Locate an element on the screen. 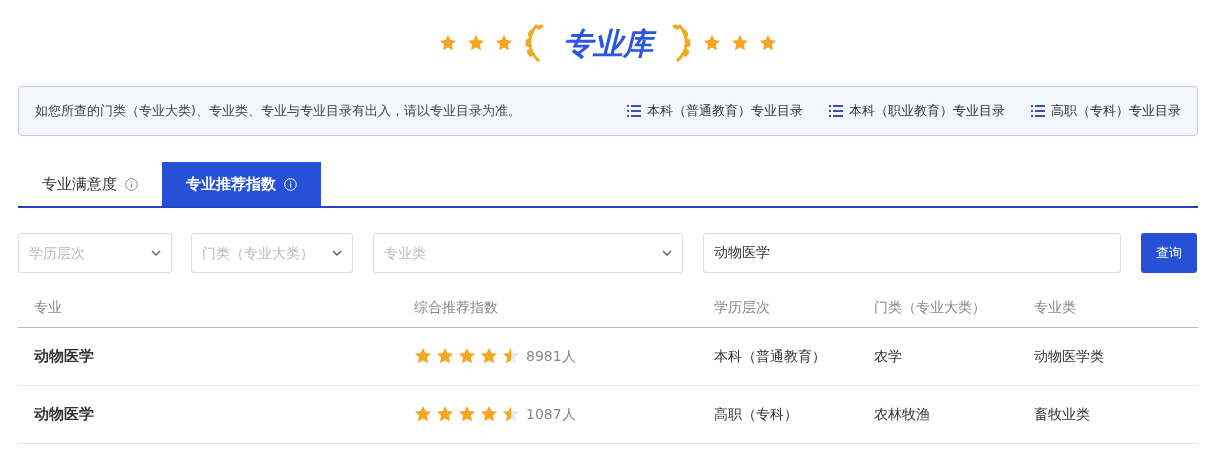  column-header: 专业 is located at coordinates (208, 308).